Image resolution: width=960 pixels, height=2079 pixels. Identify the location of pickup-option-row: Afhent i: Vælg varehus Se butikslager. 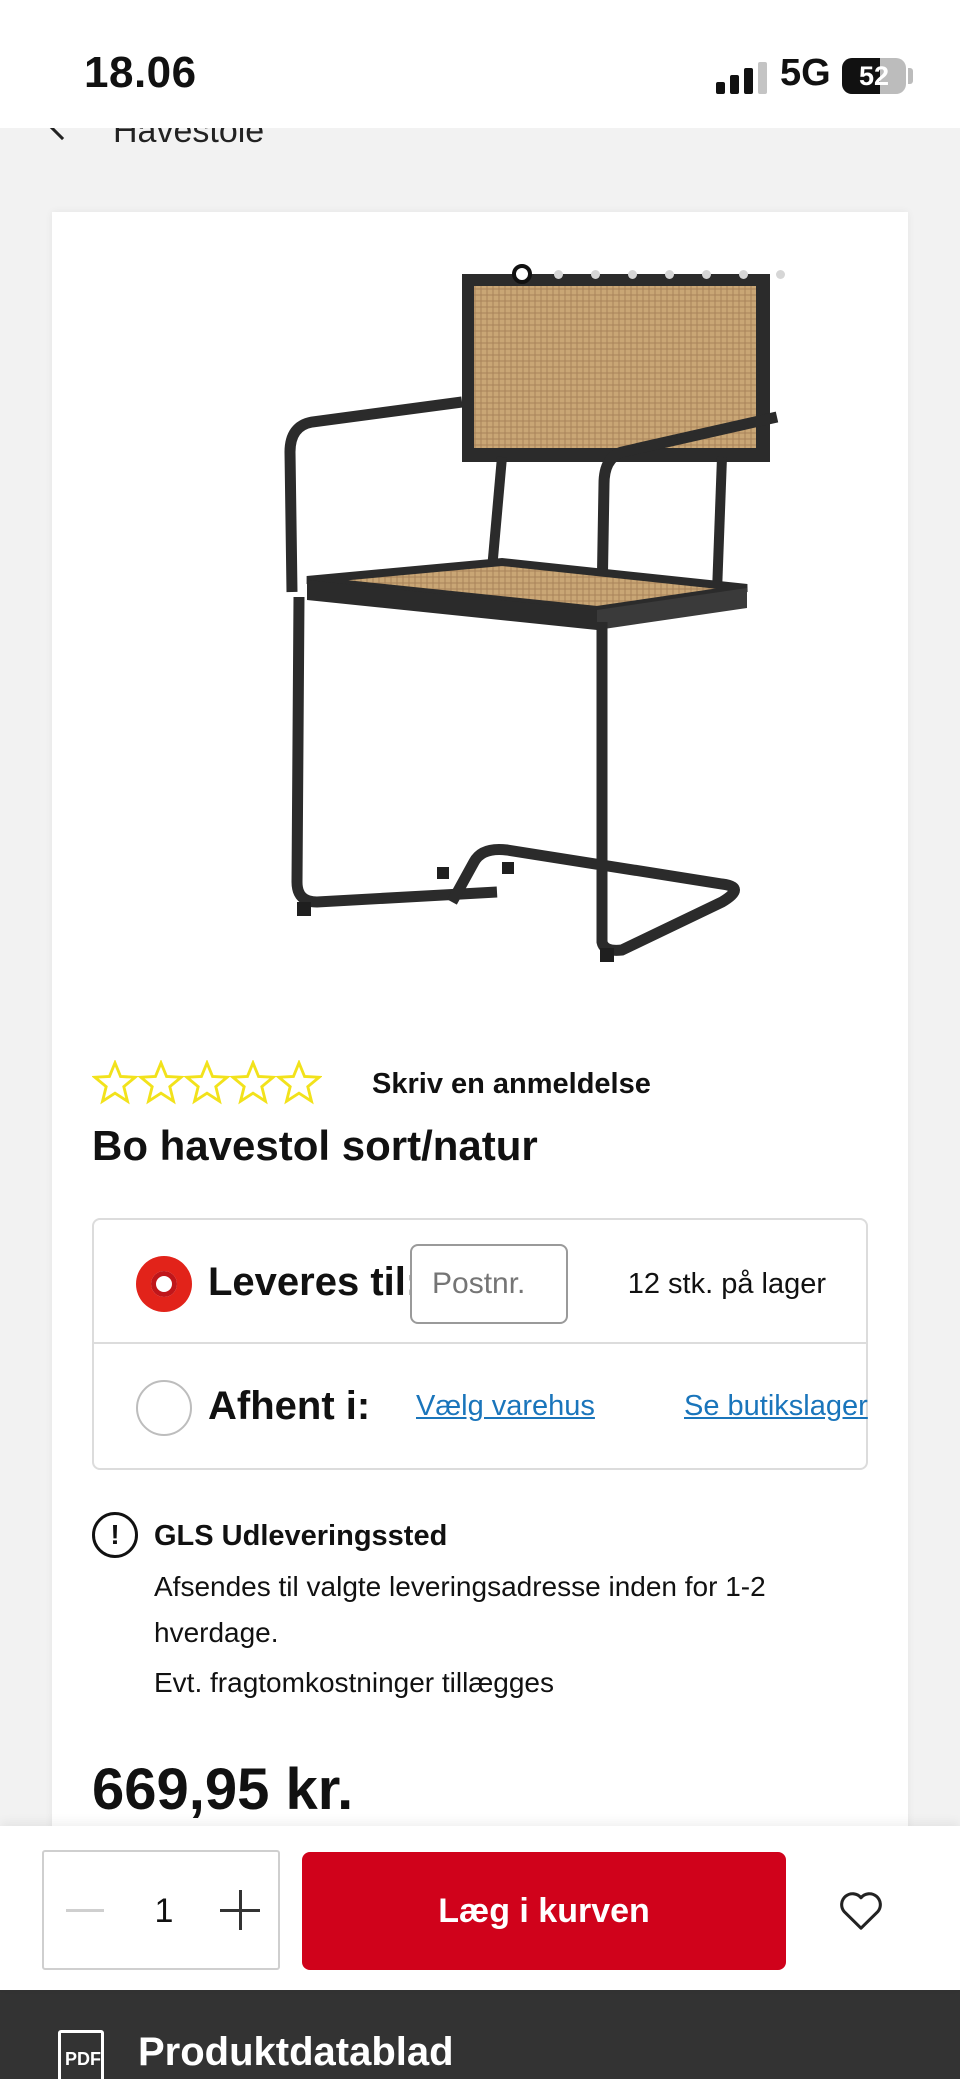
(481, 1406).